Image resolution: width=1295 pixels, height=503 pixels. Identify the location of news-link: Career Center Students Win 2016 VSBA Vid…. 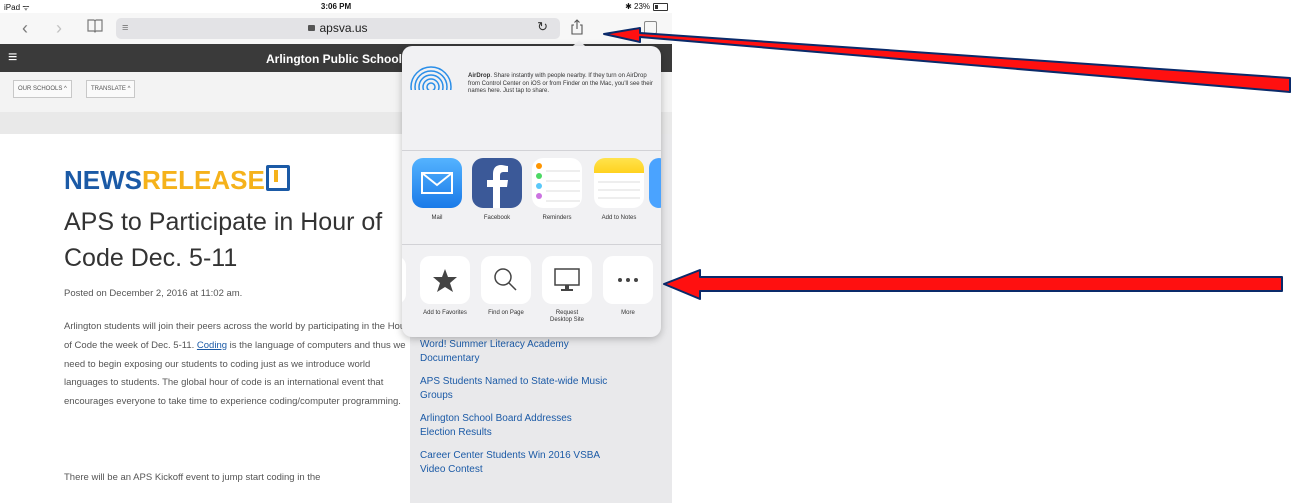
(515, 463).